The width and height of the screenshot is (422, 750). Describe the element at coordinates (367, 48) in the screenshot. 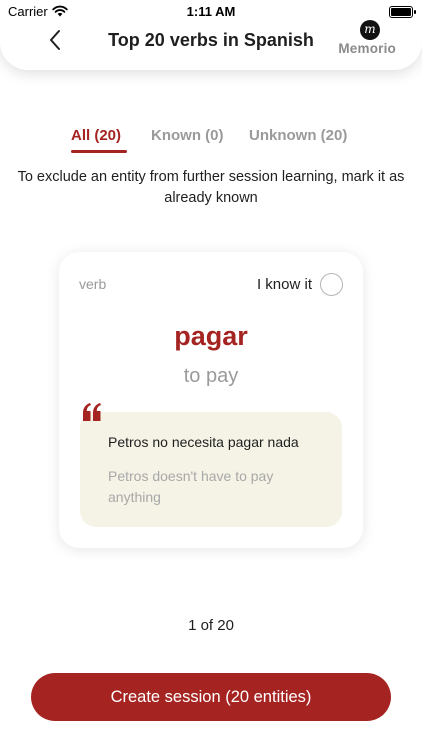

I see `brand-name: Memorio` at that location.